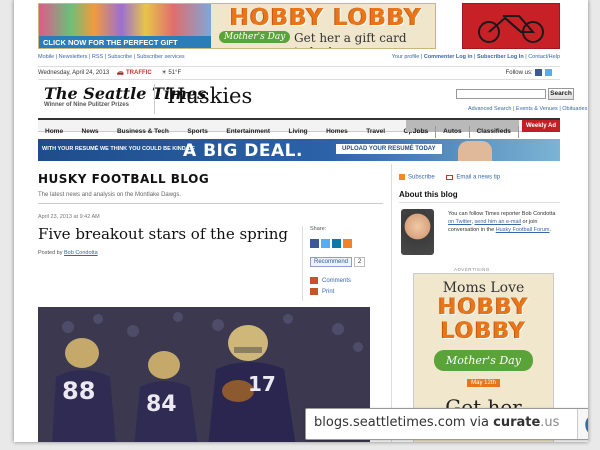 This screenshot has width=600, height=450. Describe the element at coordinates (472, 269) in the screenshot. I see `advertising-label: ADVERTISING` at that location.